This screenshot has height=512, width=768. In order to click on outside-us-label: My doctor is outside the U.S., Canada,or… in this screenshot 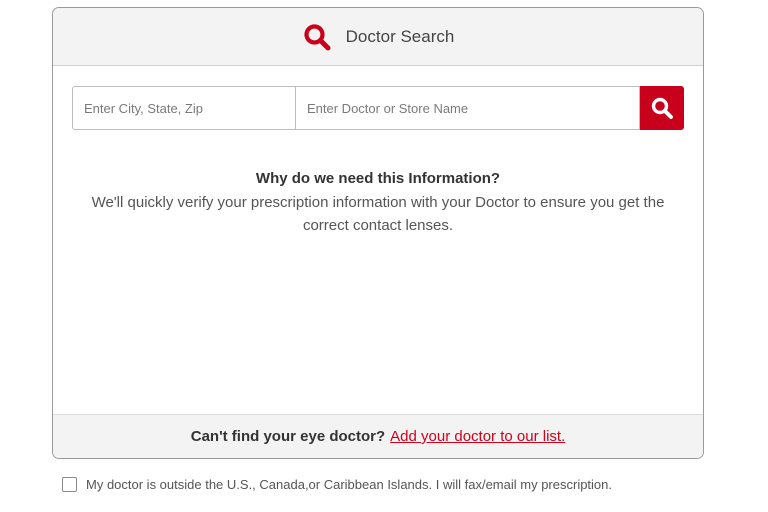, I will do `click(349, 484)`.